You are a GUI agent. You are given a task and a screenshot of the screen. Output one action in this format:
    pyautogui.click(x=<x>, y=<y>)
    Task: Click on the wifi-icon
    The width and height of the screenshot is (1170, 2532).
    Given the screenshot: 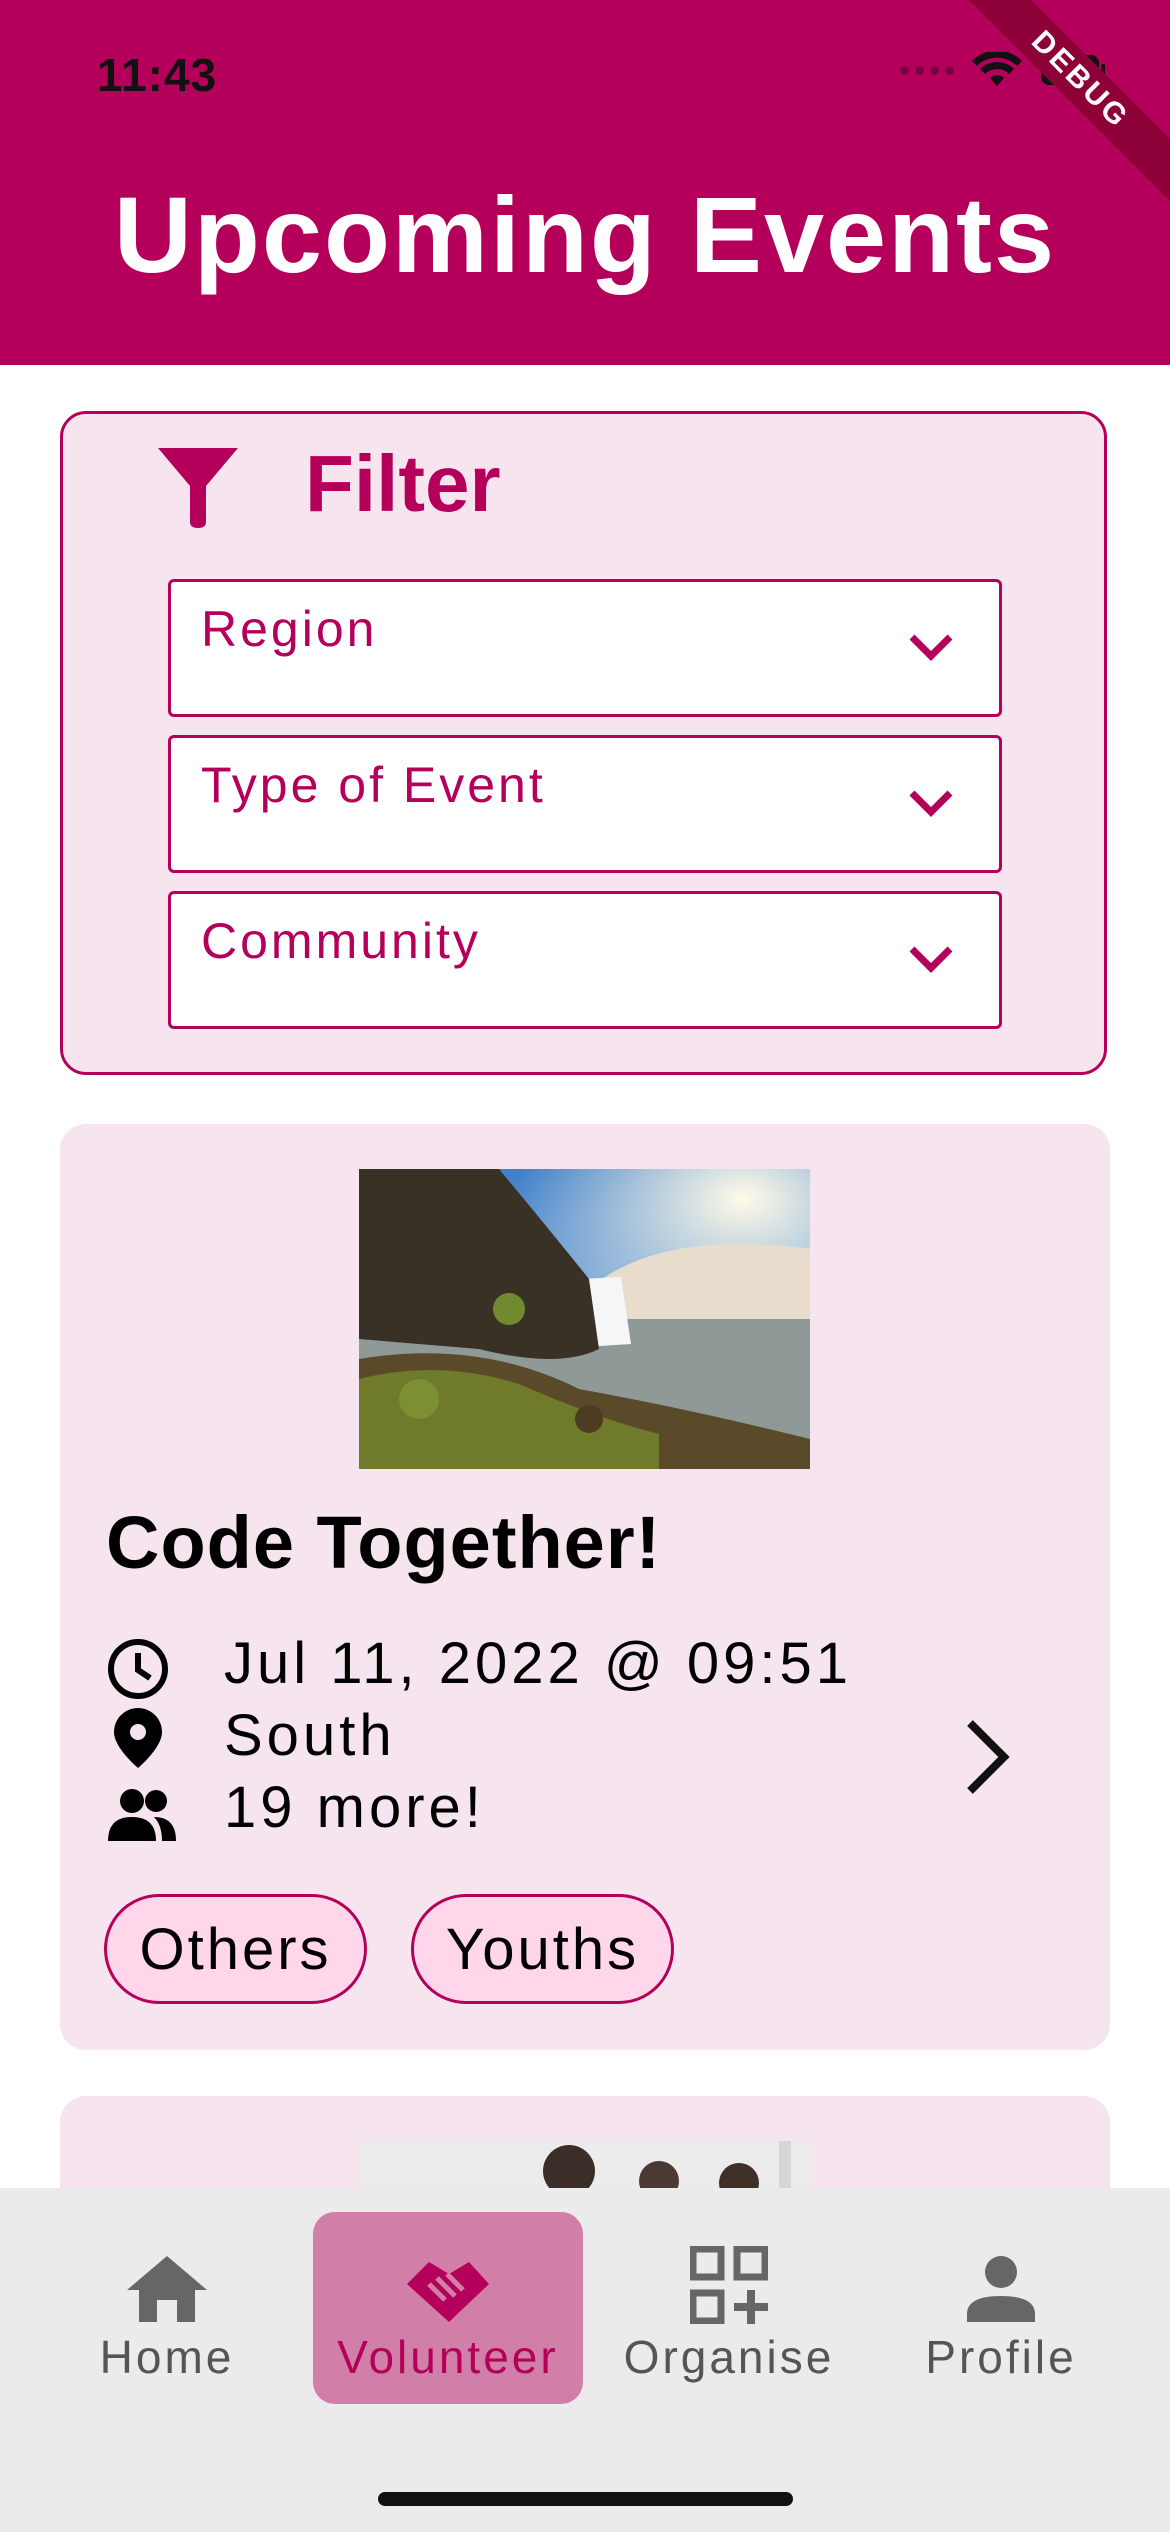 What is the action you would take?
    pyautogui.click(x=997, y=69)
    